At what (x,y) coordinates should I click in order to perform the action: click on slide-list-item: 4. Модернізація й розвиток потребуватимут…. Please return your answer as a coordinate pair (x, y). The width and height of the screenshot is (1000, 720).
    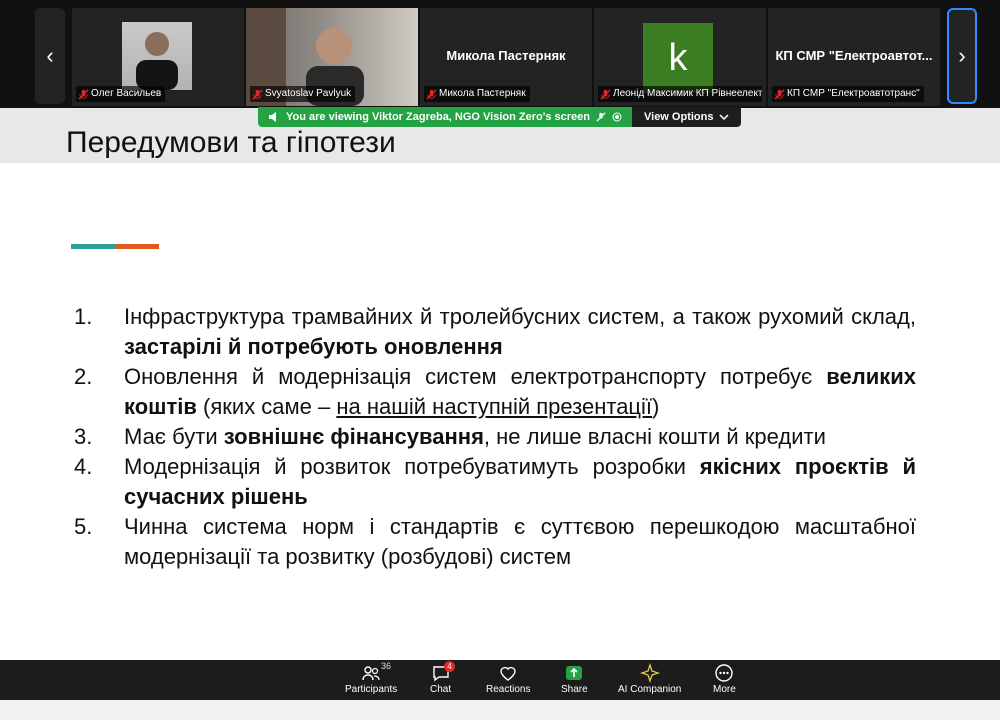
    Looking at the image, I should click on (495, 482).